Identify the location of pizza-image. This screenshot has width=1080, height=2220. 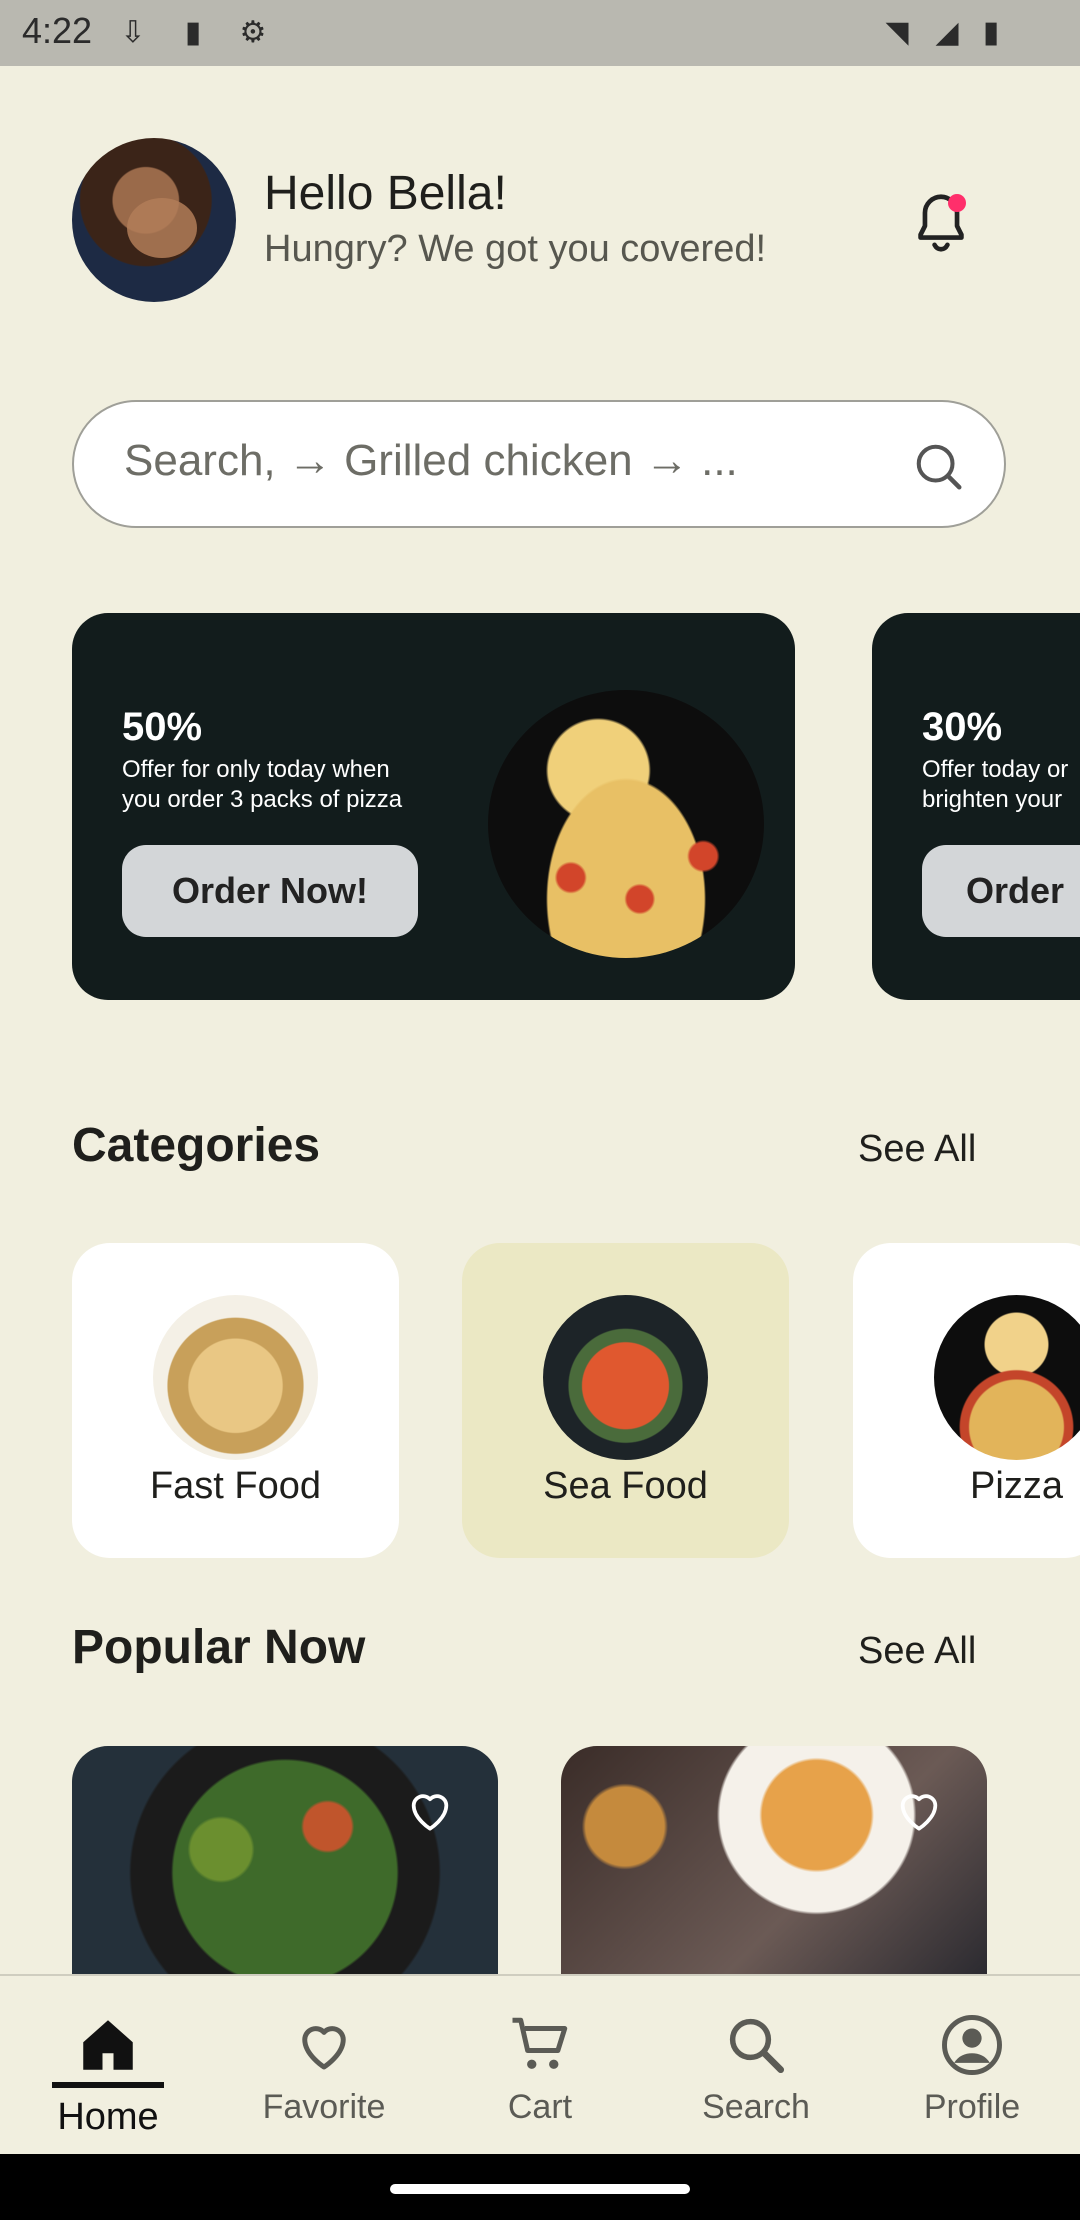
(1007, 1377).